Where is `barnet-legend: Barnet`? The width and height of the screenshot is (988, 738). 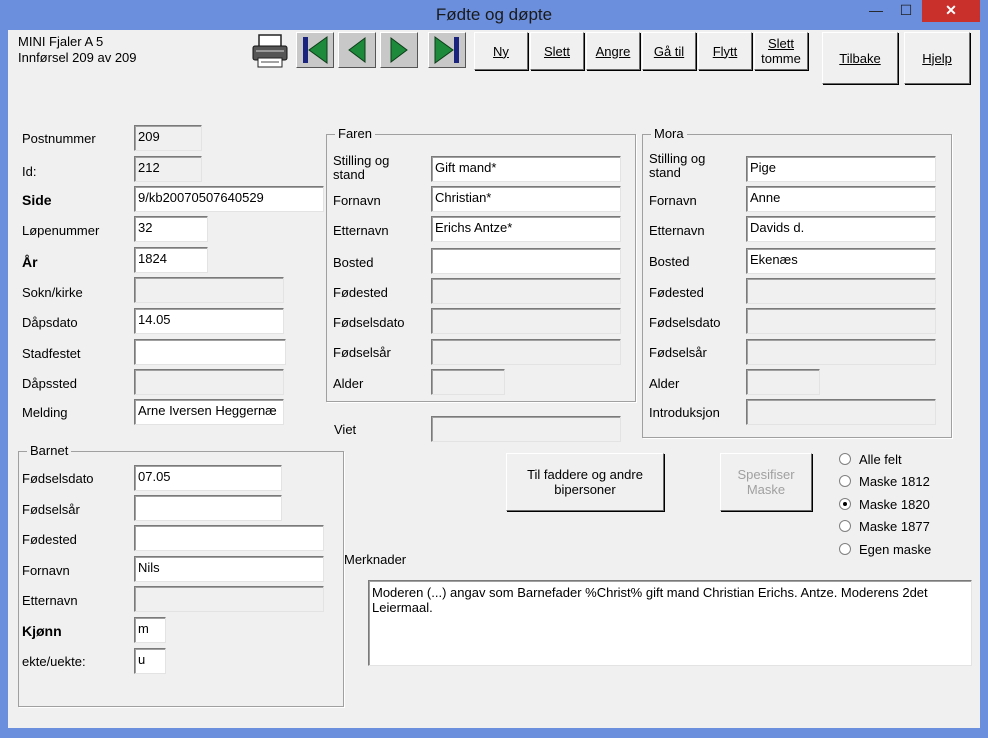
barnet-legend: Barnet is located at coordinates (49, 450).